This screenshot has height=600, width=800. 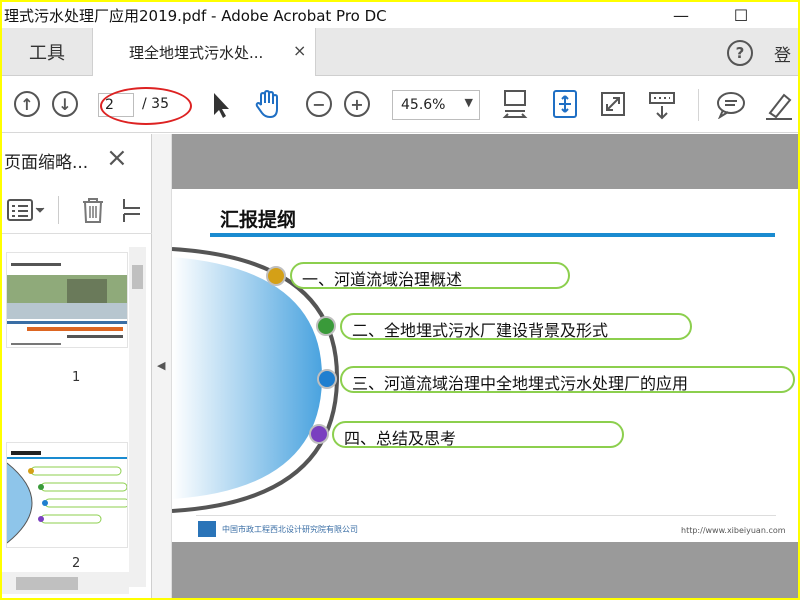 What do you see at coordinates (220, 105) in the screenshot?
I see `select-tool-icon` at bounding box center [220, 105].